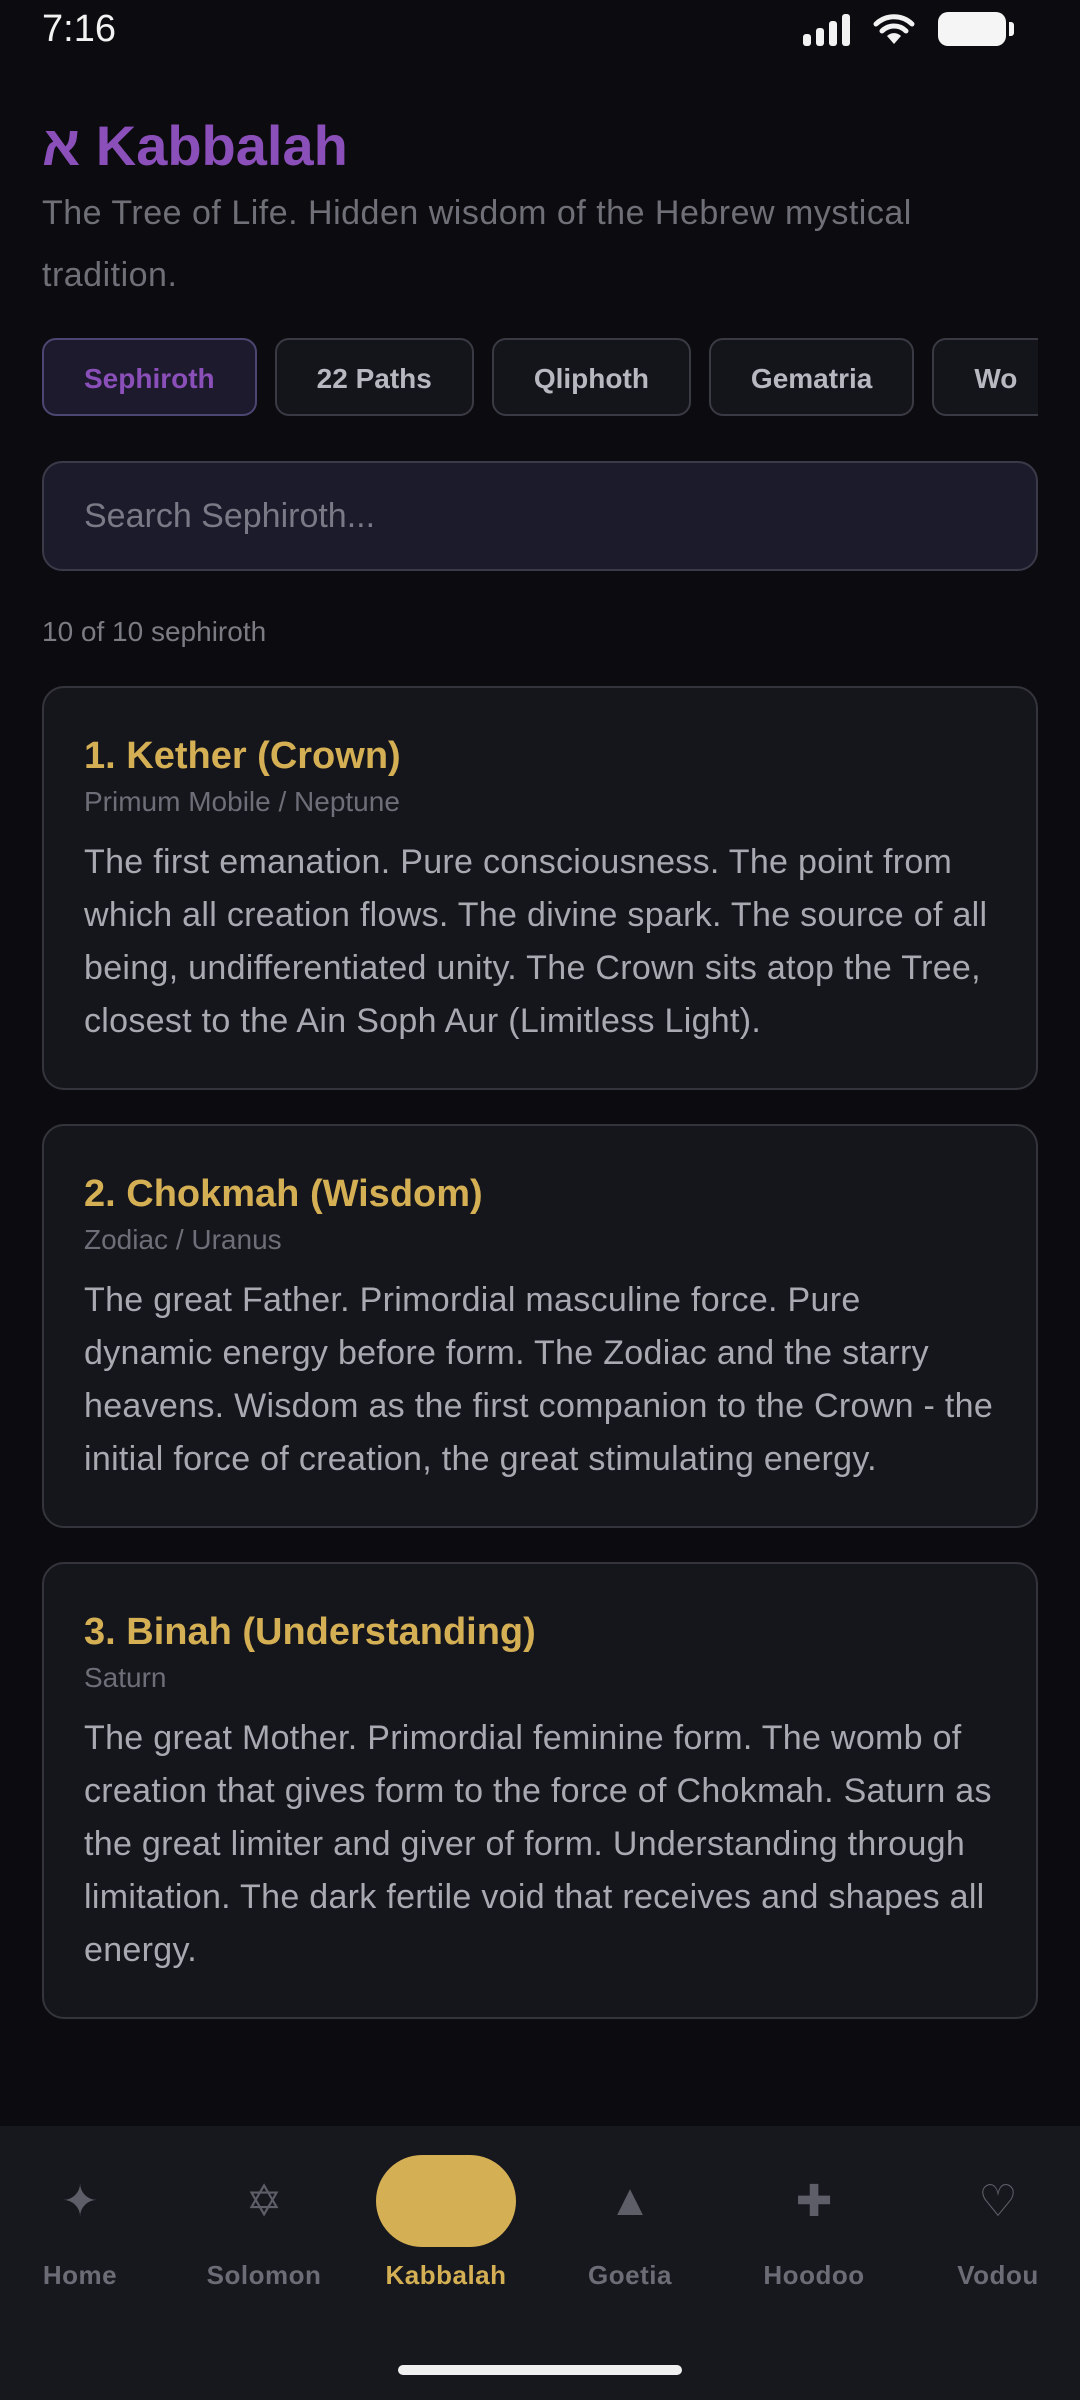 The image size is (1080, 2400). I want to click on category-tabs: Sephiroth 22 Paths Qliphoth Gematria Wo, so click(540, 379).